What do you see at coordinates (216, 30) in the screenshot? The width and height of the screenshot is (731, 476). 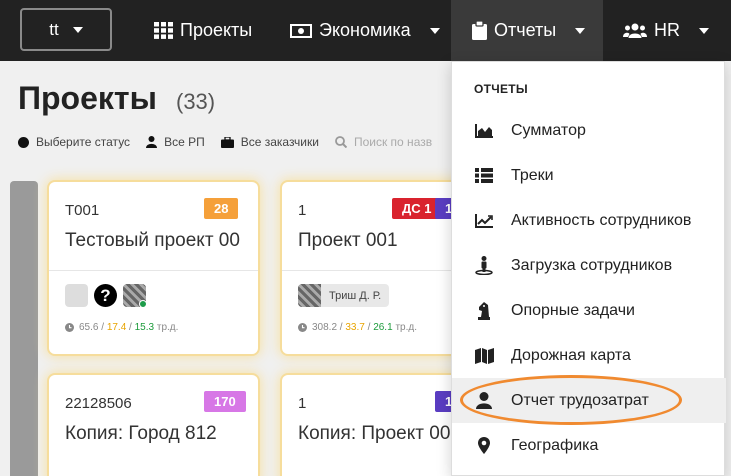 I see `nav-projects-label: Проекты` at bounding box center [216, 30].